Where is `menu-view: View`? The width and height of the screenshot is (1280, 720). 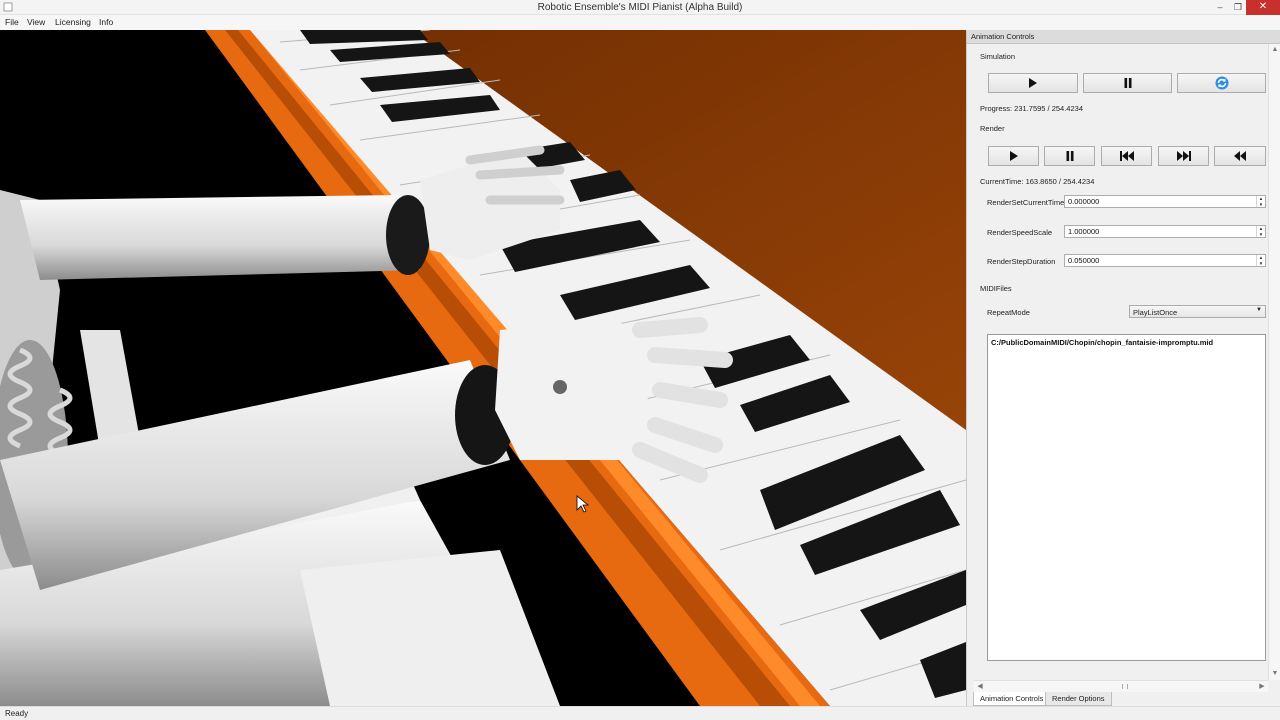
menu-view: View is located at coordinates (36, 22).